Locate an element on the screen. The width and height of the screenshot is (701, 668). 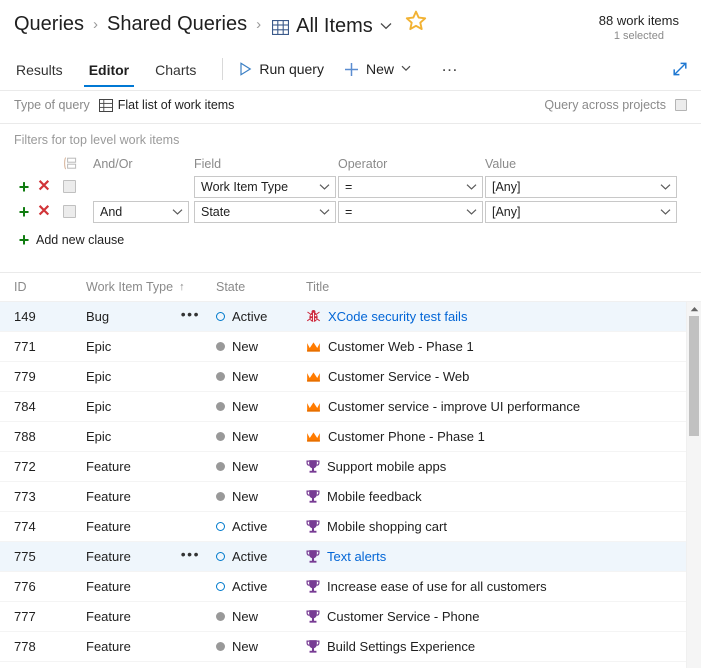
query-type-value: Flat list of work items is located at coordinates (166, 105).